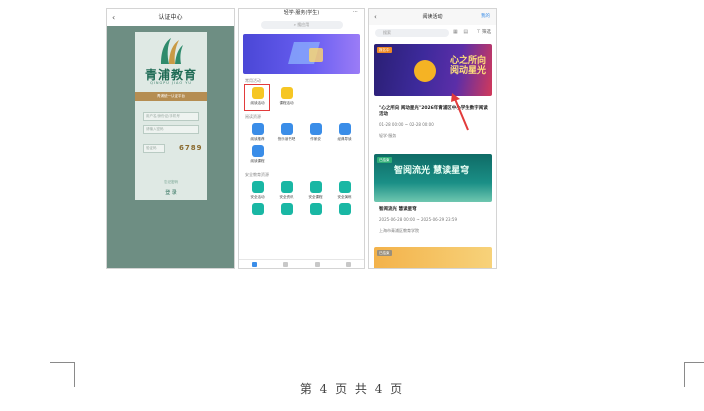 The image size is (704, 411). I want to click on services-banner, so click(301, 54).